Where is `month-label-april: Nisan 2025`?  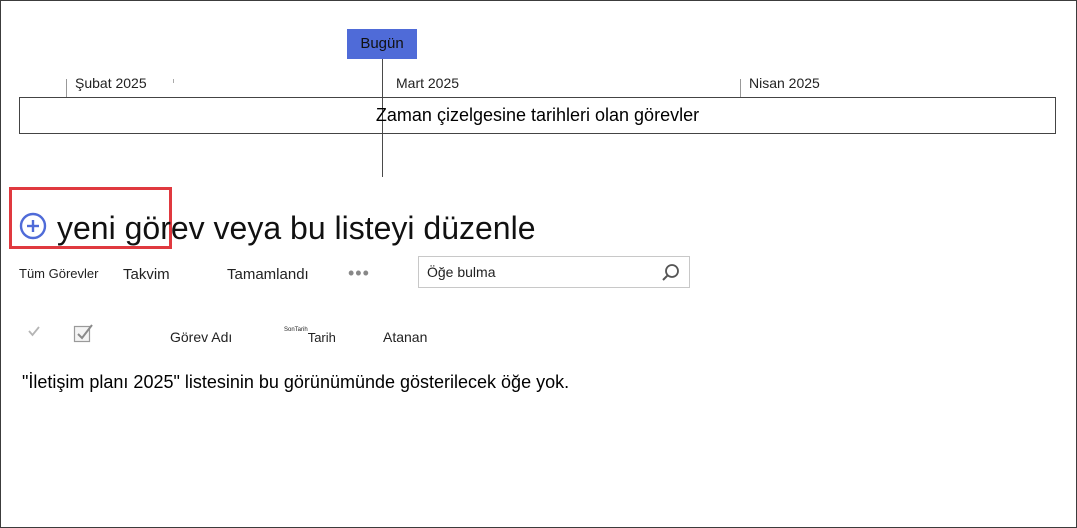 month-label-april: Nisan 2025 is located at coordinates (784, 83).